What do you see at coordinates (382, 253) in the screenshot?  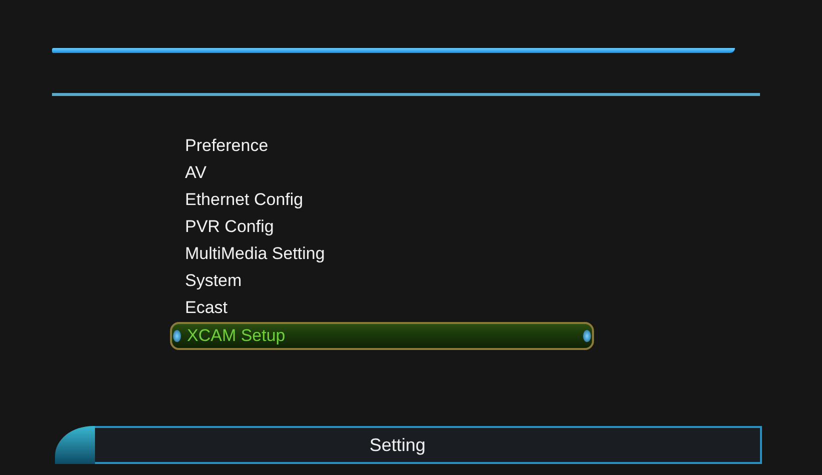 I see `menu-item: MultiMedia Setting` at bounding box center [382, 253].